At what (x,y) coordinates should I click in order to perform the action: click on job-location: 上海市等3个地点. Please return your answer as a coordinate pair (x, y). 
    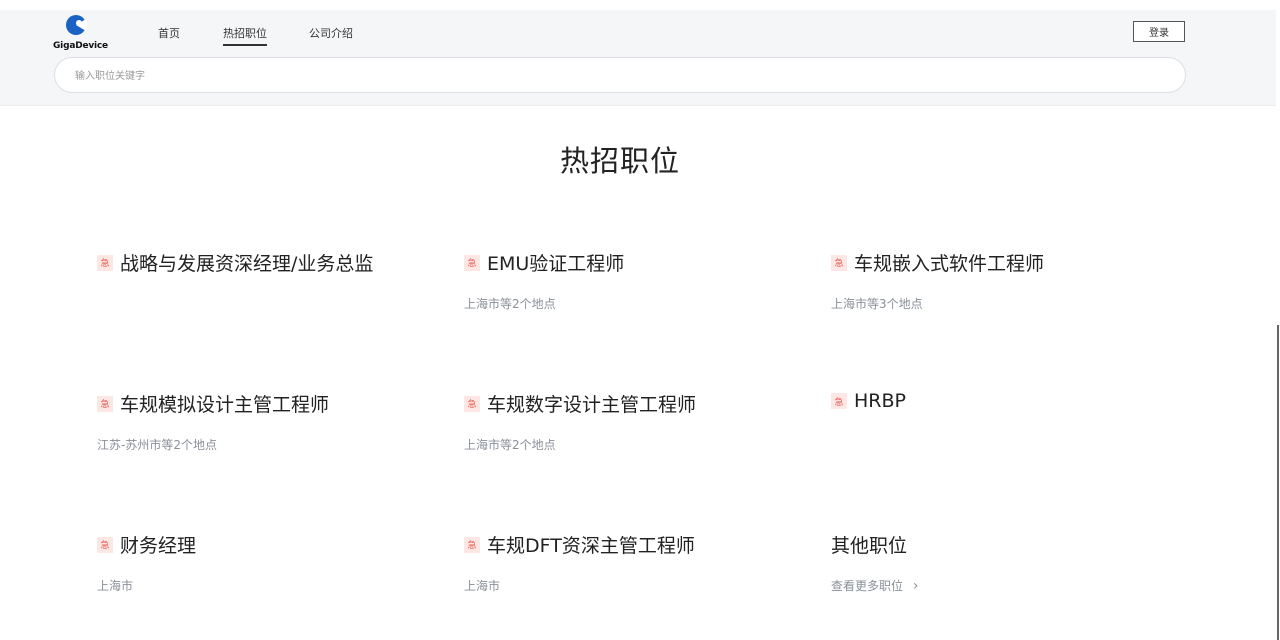
    Looking at the image, I should click on (877, 304).